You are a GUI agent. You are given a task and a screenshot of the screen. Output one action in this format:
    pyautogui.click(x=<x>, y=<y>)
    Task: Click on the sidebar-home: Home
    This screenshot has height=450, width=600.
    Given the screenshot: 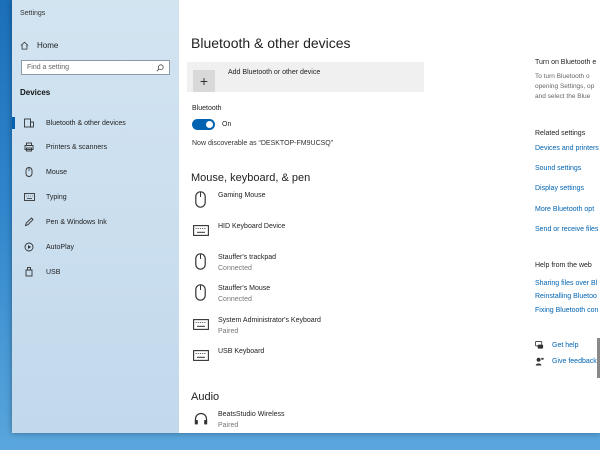 What is the action you would take?
    pyautogui.click(x=39, y=45)
    